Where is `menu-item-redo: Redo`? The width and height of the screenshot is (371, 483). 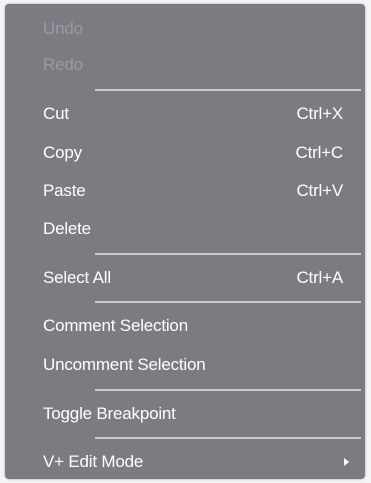
menu-item-redo: Redo is located at coordinates (185, 65).